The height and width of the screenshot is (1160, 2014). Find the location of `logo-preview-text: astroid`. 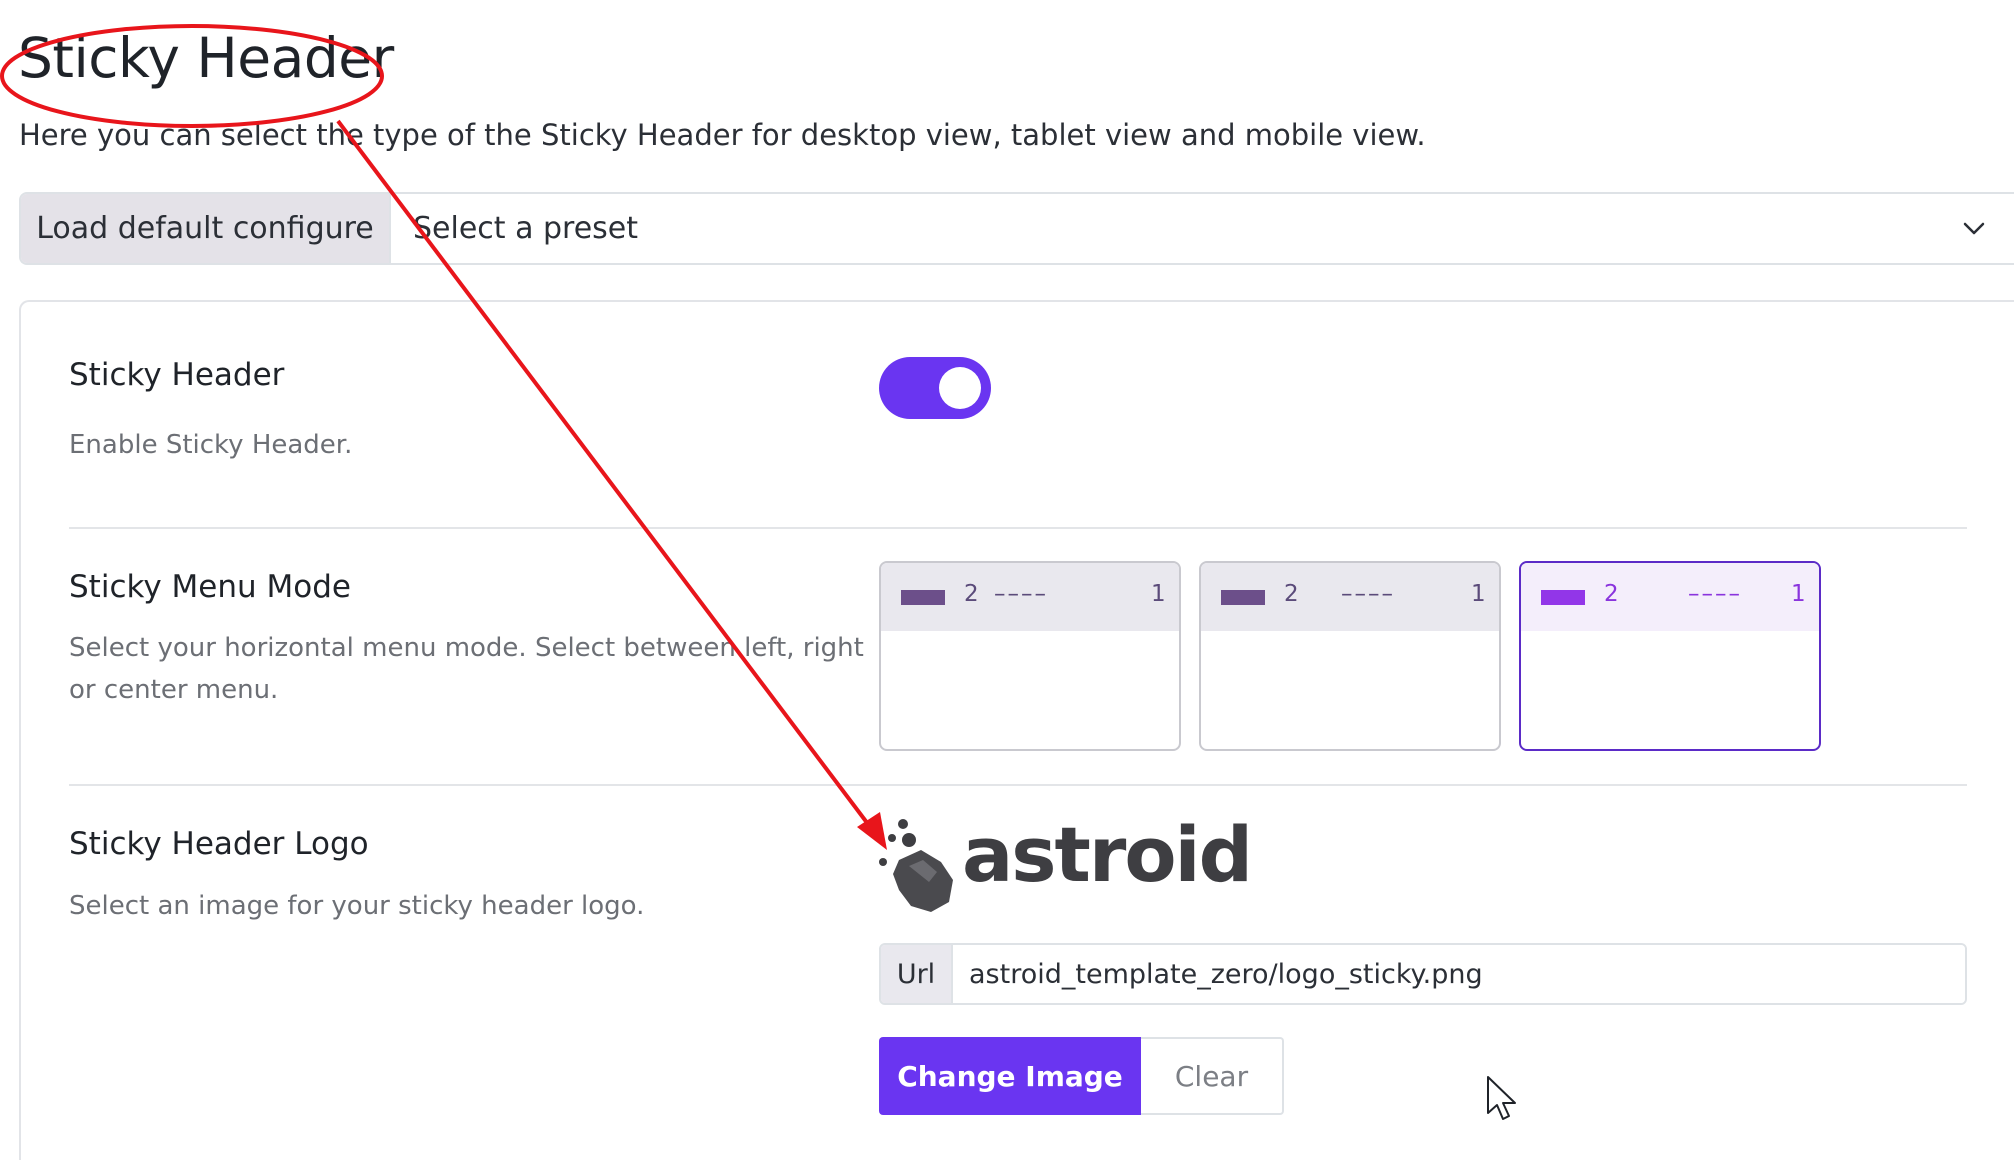

logo-preview-text: astroid is located at coordinates (1107, 854).